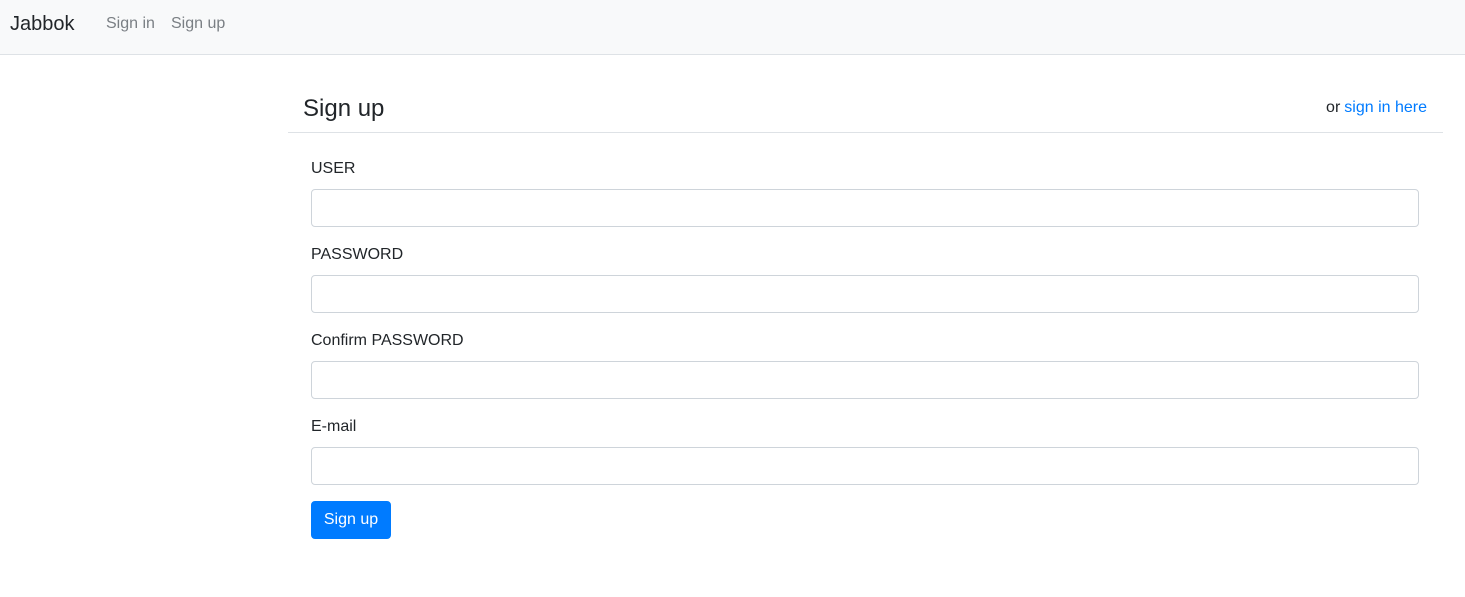 The width and height of the screenshot is (1465, 597). I want to click on nav-link-sign-up: Sign up, so click(198, 24).